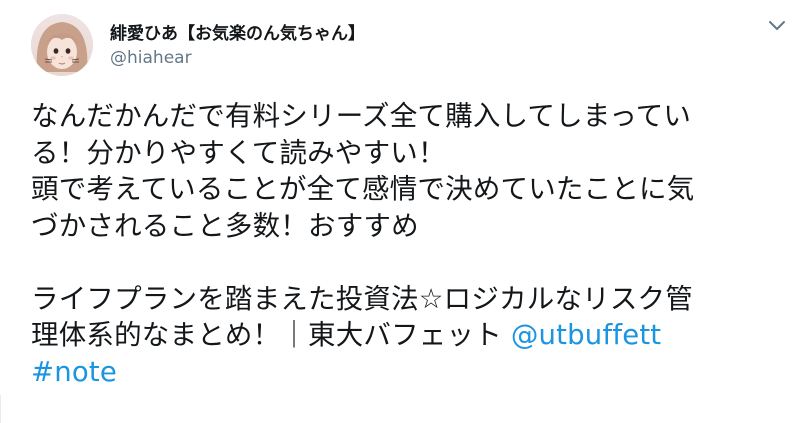  I want to click on article-title-line: 理体系的なまとめ！｜東大バフェット @utbuffett, so click(403, 335).